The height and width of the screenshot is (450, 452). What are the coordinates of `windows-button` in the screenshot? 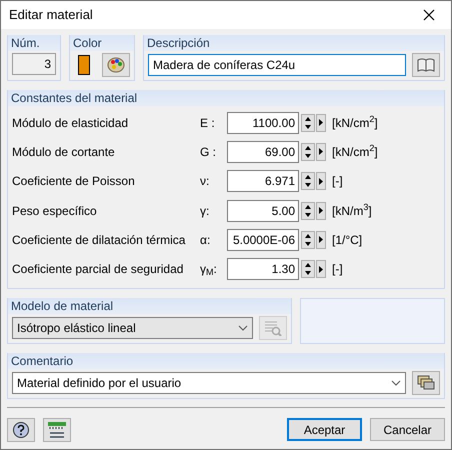 It's located at (426, 382).